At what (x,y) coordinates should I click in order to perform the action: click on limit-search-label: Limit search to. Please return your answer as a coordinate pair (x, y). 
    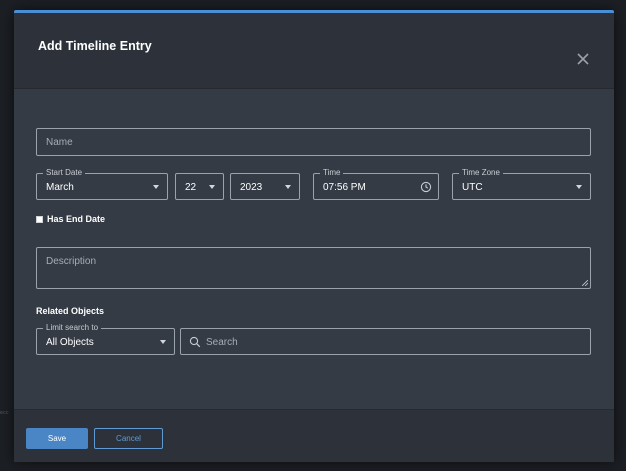
    Looking at the image, I should click on (72, 328).